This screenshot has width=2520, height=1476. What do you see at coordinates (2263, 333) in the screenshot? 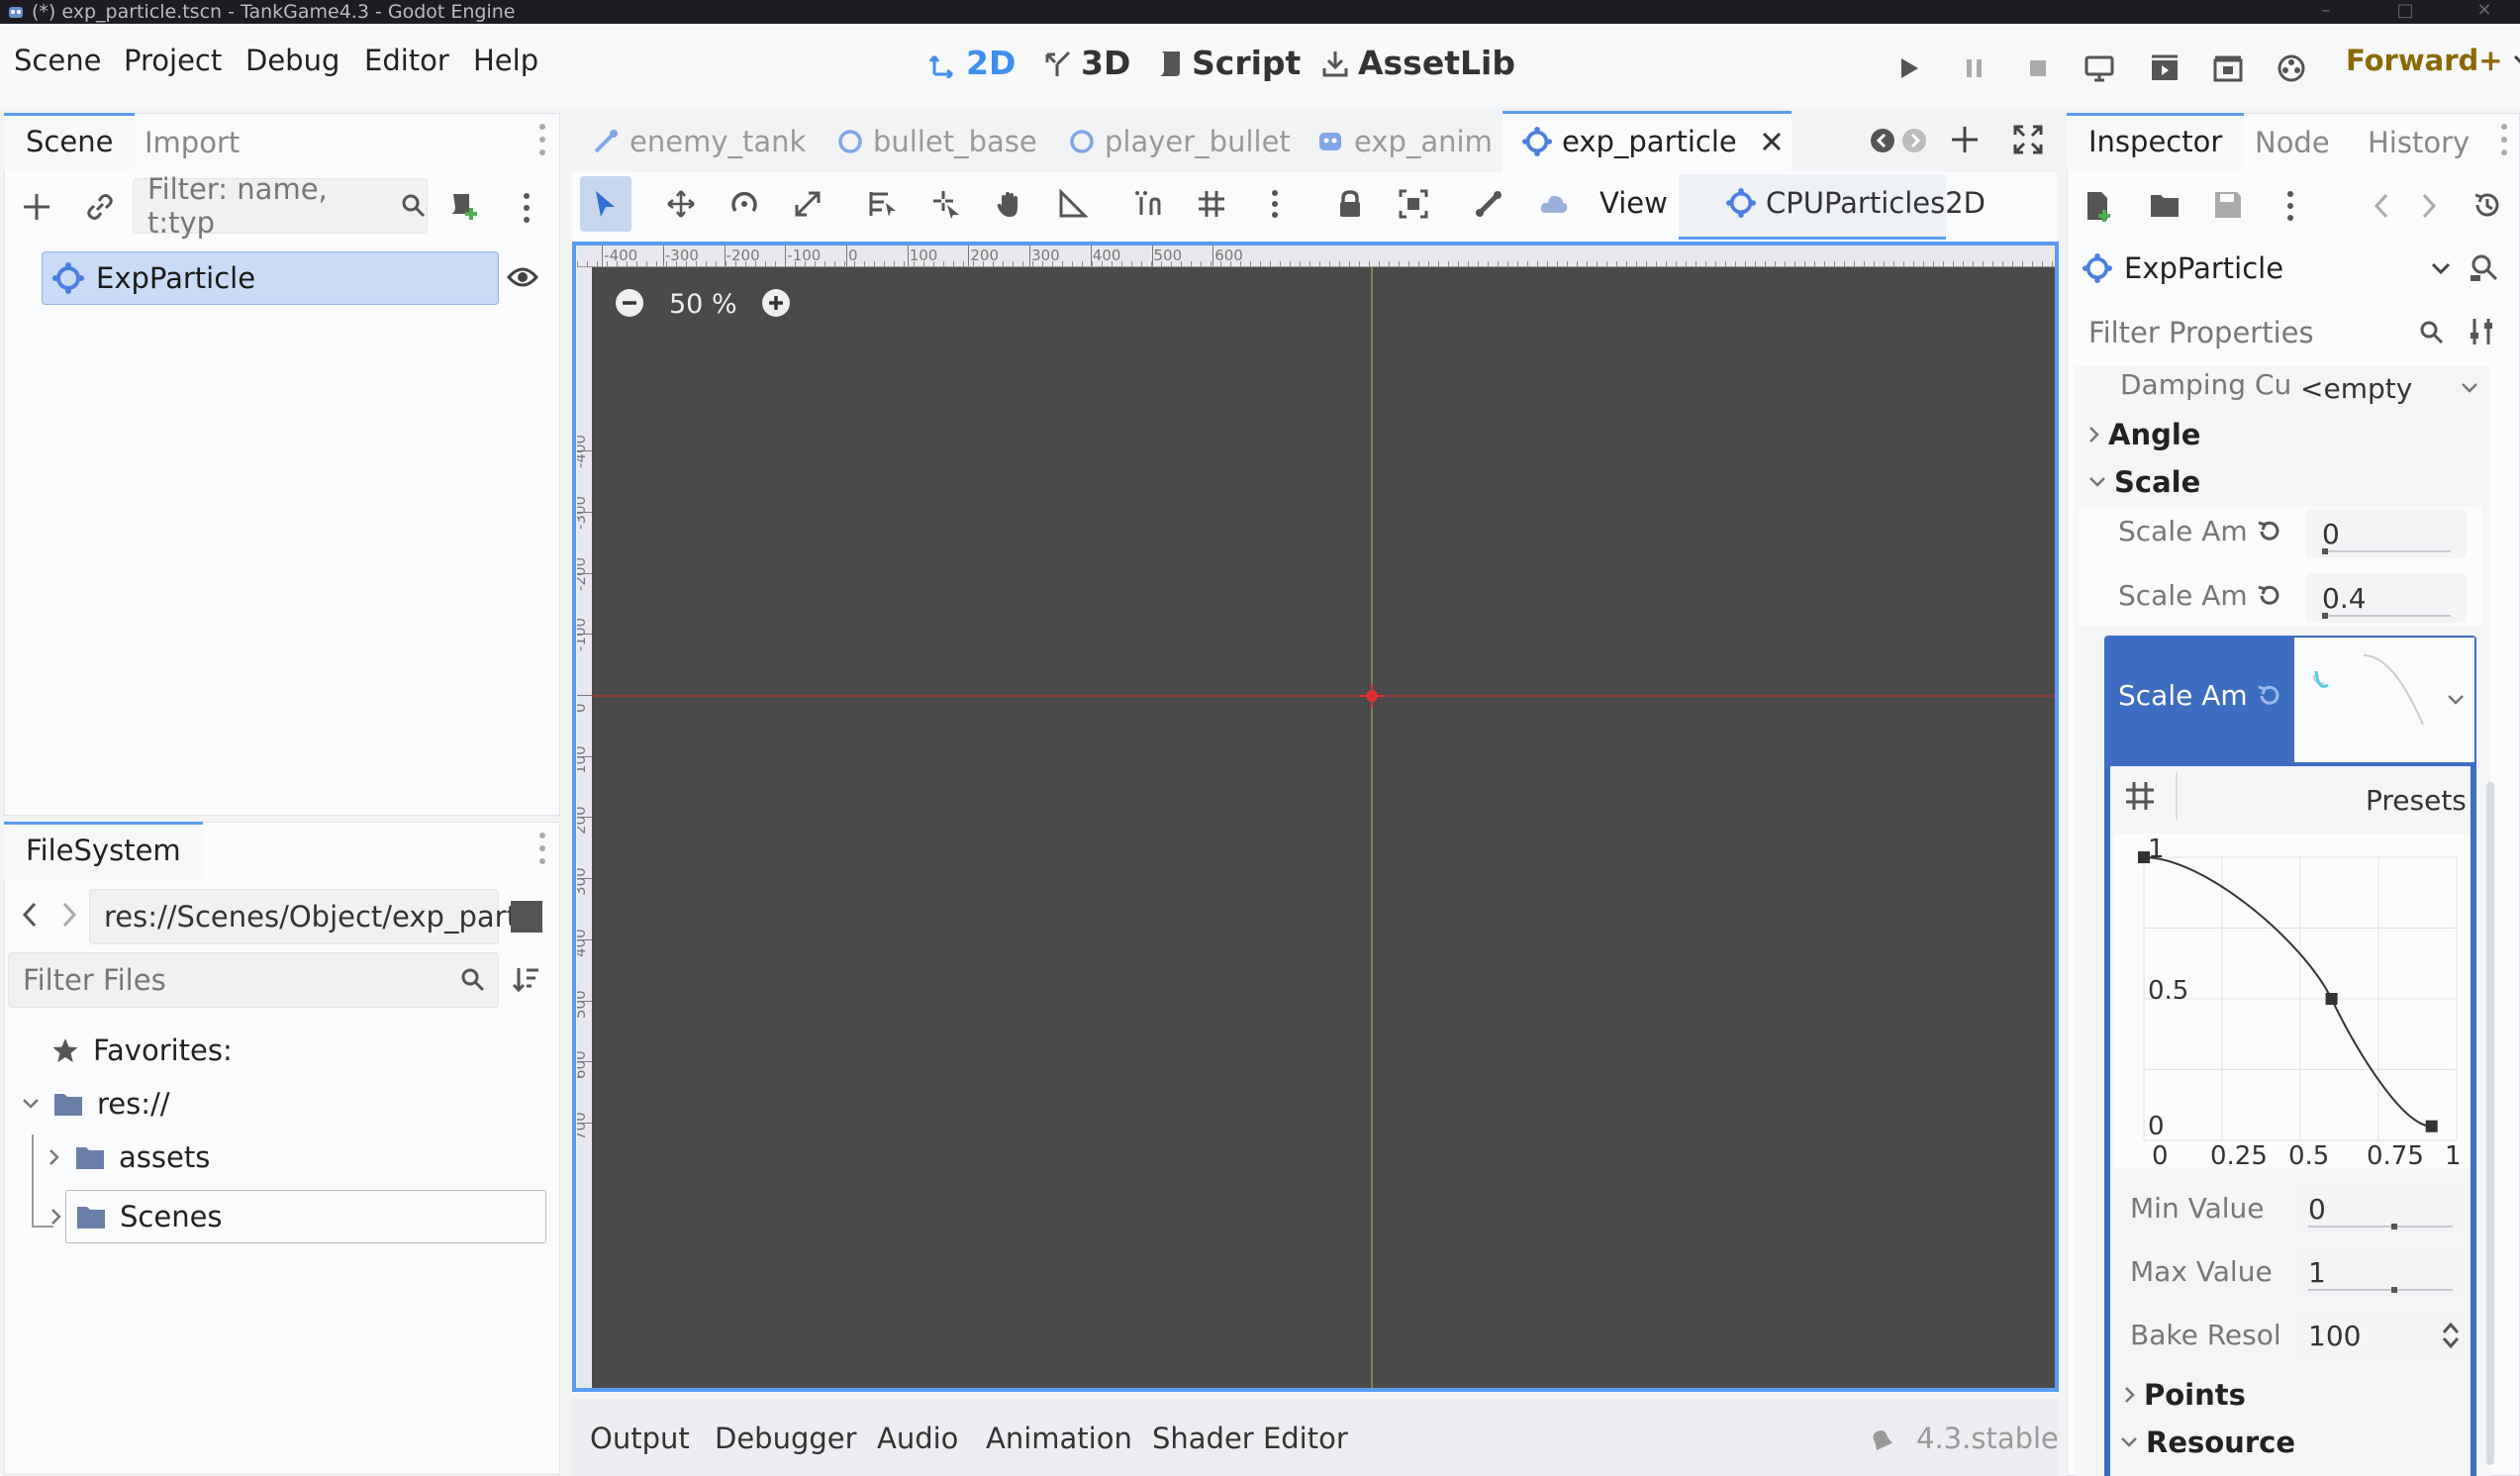
I see `filter-properties-input: Filter Properties` at bounding box center [2263, 333].